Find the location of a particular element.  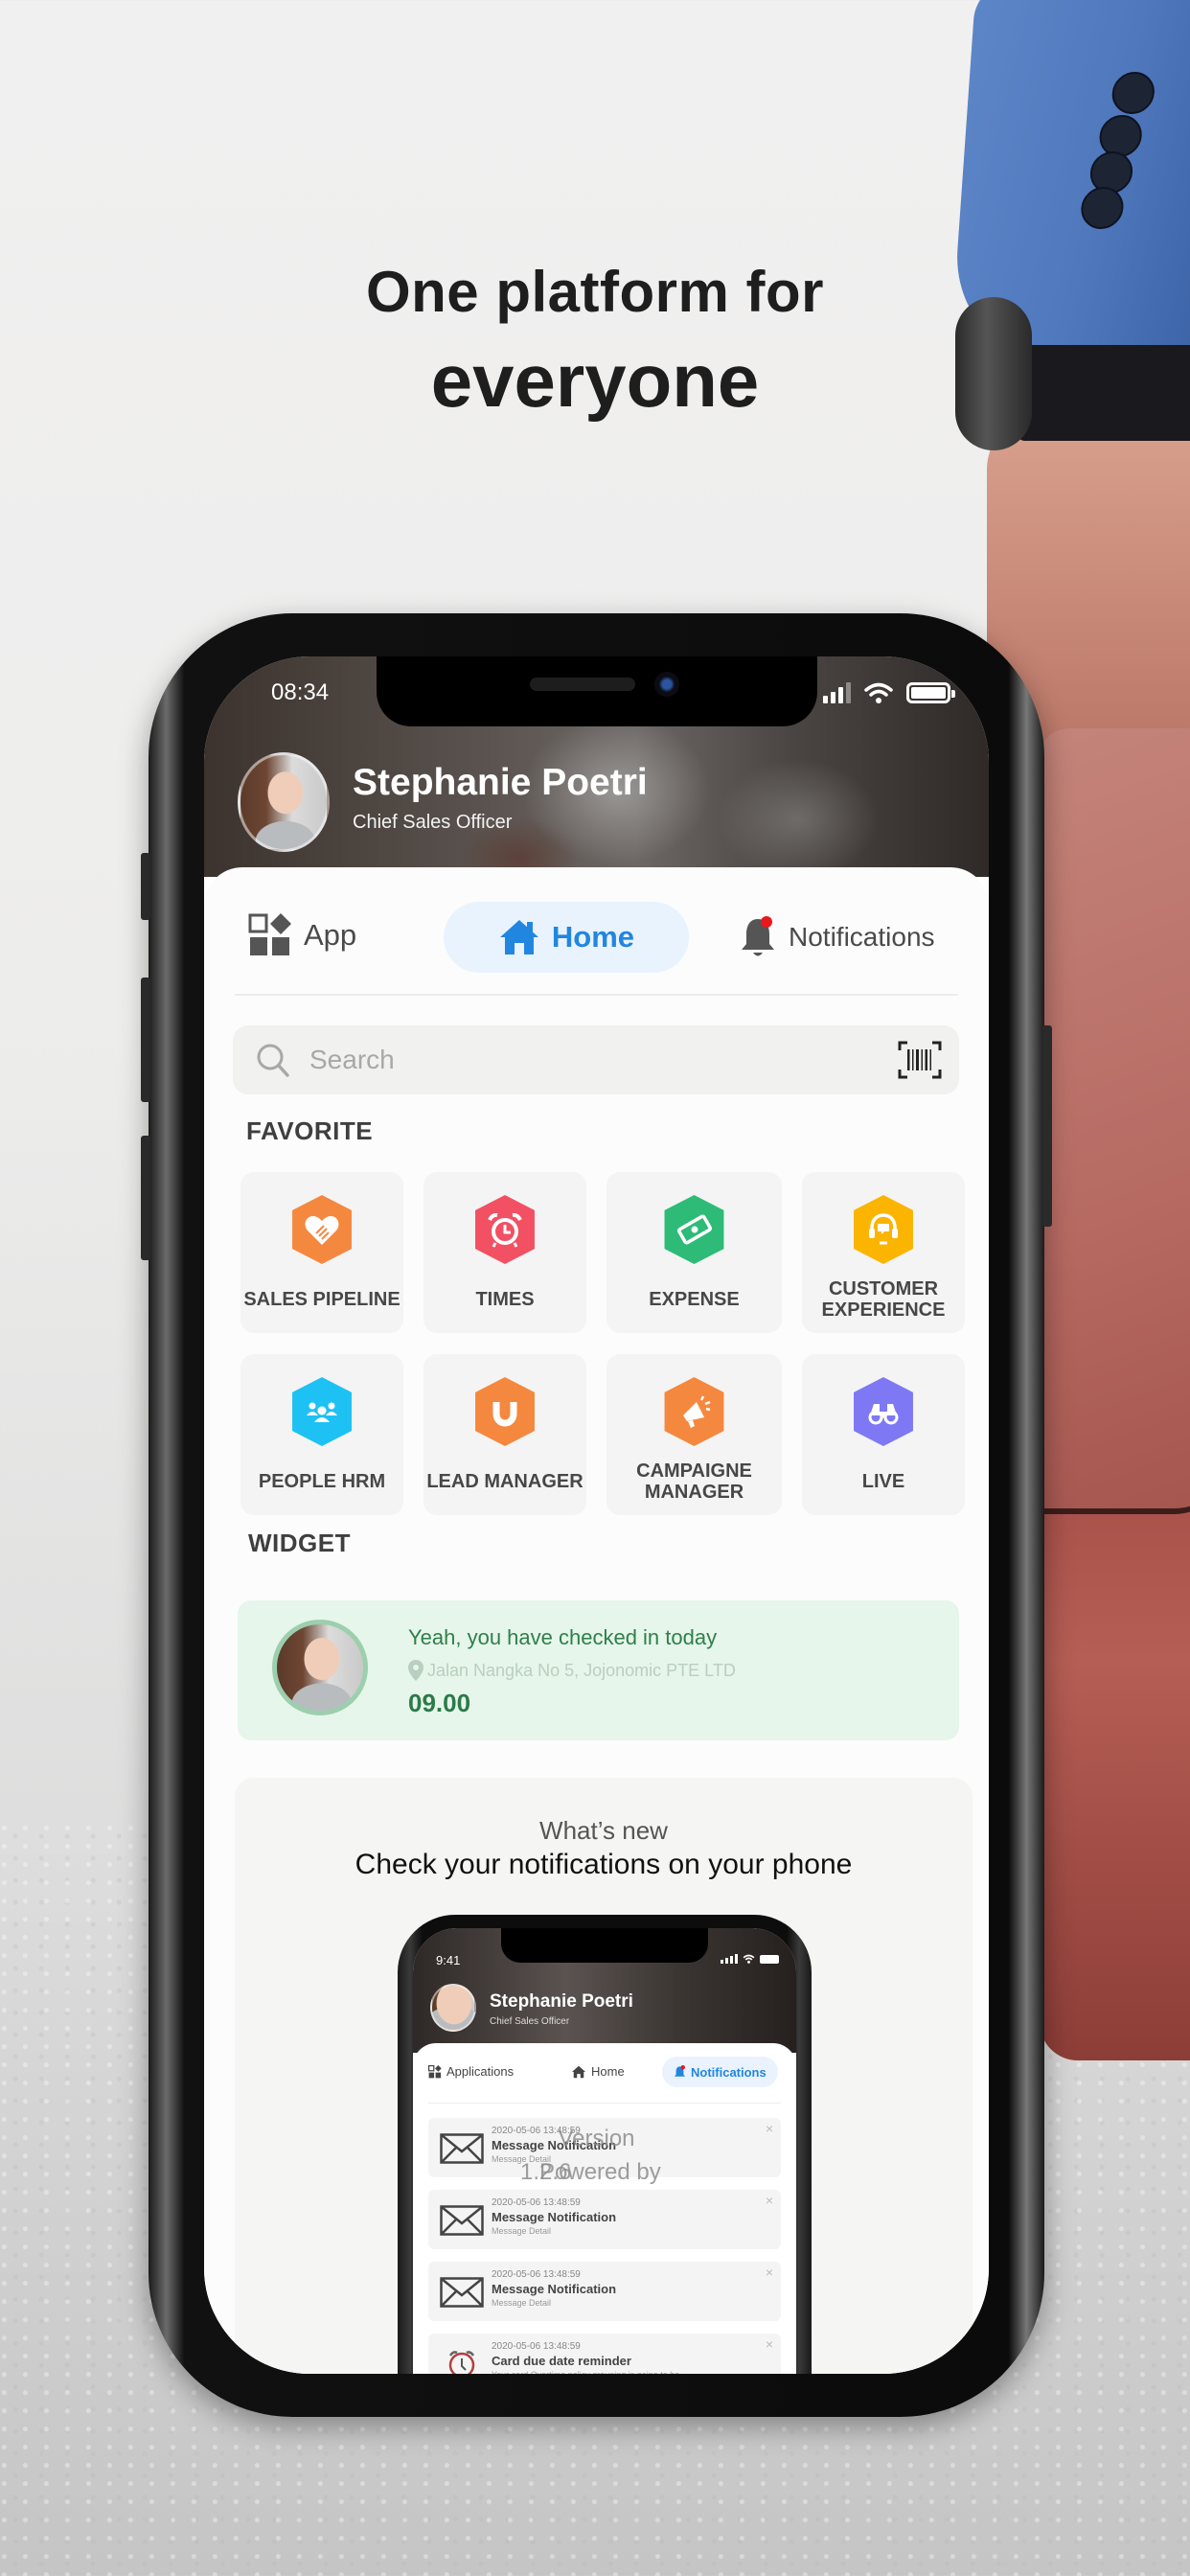

favorite-expense: EXPENSE is located at coordinates (694, 1252).